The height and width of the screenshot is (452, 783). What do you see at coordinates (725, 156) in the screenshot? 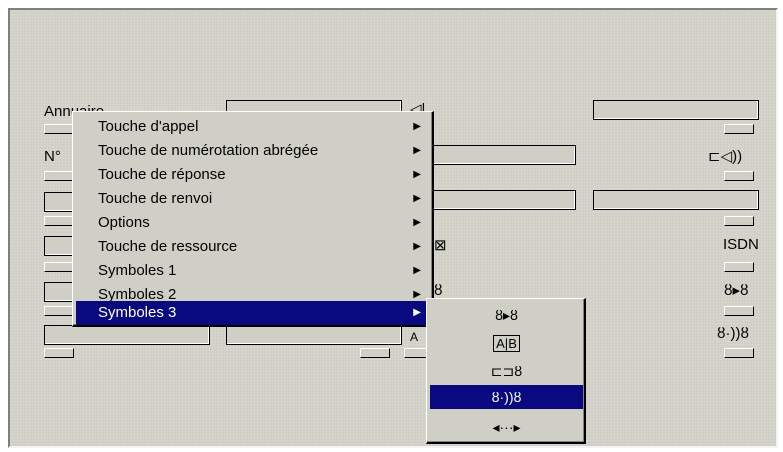
I see `speaker-volume-icon: ⊏◁))` at bounding box center [725, 156].